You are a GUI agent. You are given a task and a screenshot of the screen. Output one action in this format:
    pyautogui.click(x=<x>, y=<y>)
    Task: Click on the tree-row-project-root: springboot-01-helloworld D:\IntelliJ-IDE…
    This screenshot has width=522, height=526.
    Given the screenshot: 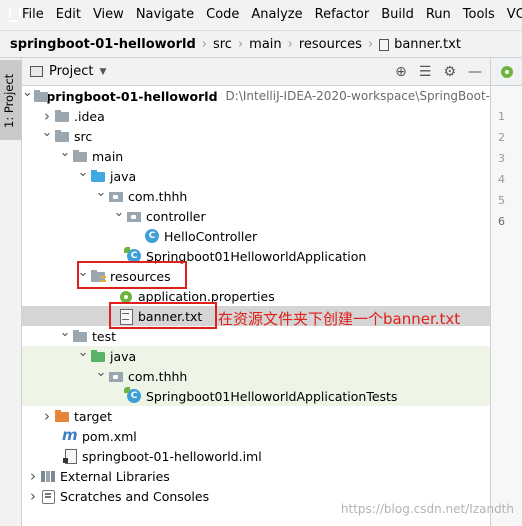 What is the action you would take?
    pyautogui.click(x=256, y=96)
    